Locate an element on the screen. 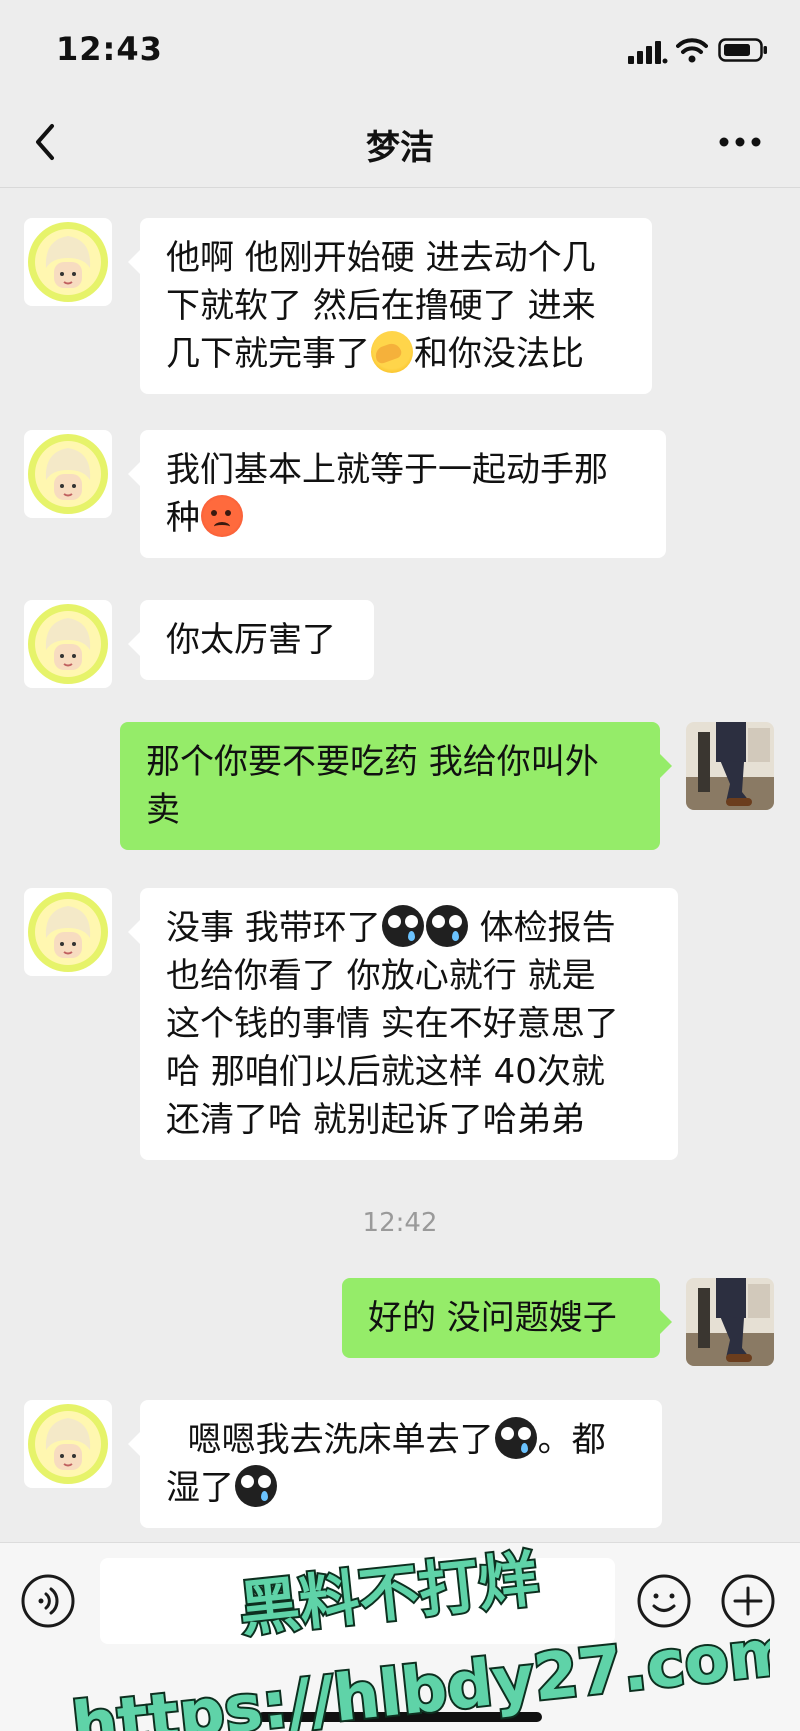 Image resolution: width=800 pixels, height=1731 pixels. message-timestamp: 12:42 is located at coordinates (400, 1223).